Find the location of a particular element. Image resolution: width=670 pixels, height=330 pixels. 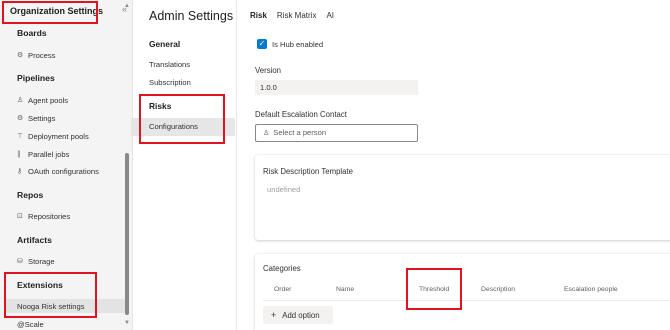

tab-ai: AI is located at coordinates (330, 17).